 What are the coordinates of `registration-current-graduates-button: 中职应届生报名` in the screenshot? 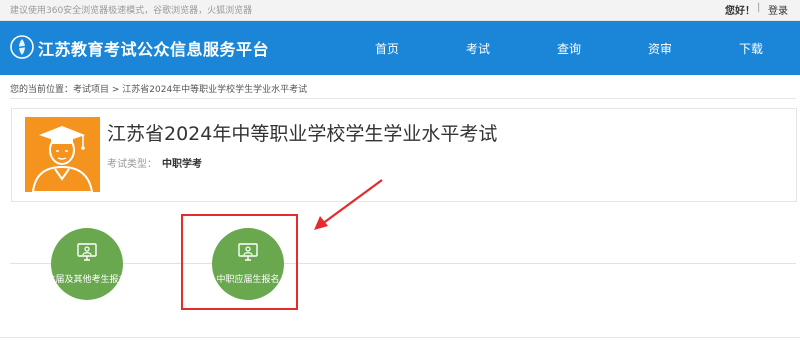 It's located at (248, 264).